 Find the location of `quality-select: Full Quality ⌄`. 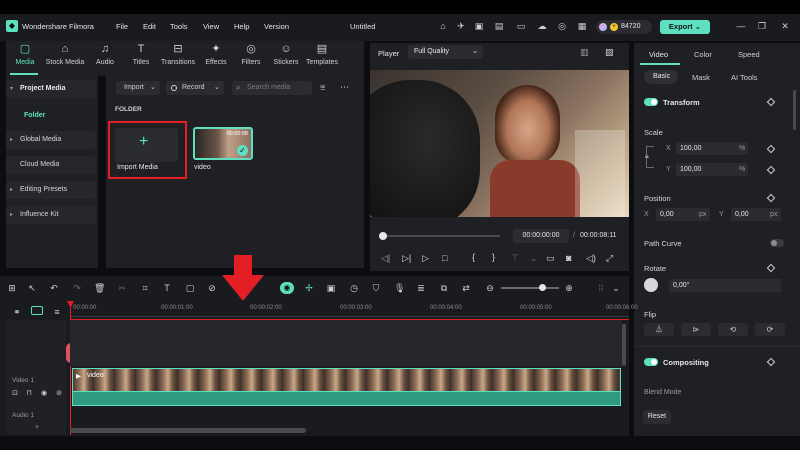

quality-select: Full Quality ⌄ is located at coordinates (445, 52).